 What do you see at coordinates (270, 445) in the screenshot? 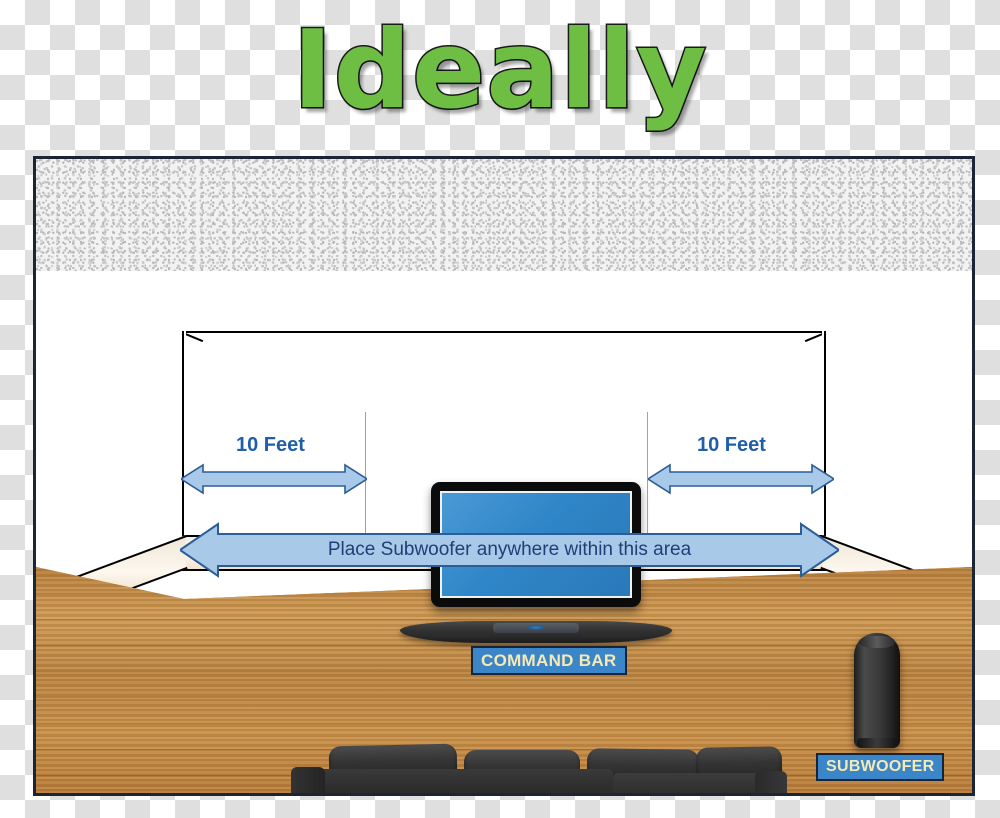
I see `distance-label-left: 10 Feet` at bounding box center [270, 445].